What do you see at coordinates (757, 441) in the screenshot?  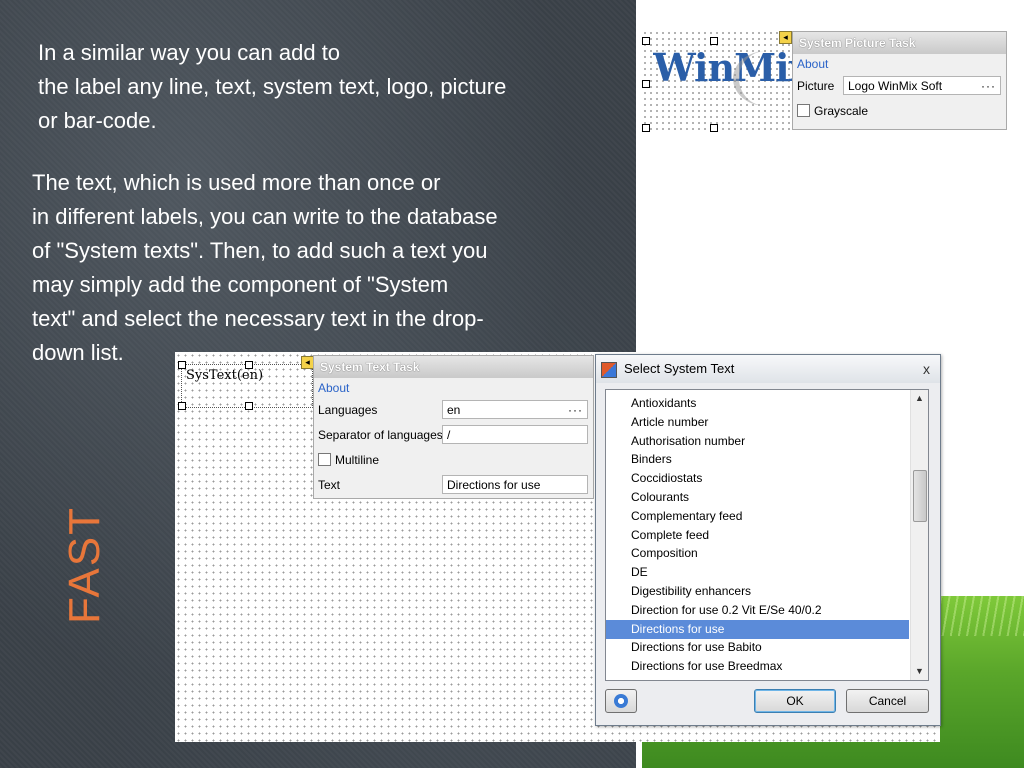 I see `list-item: Authorisation number` at bounding box center [757, 441].